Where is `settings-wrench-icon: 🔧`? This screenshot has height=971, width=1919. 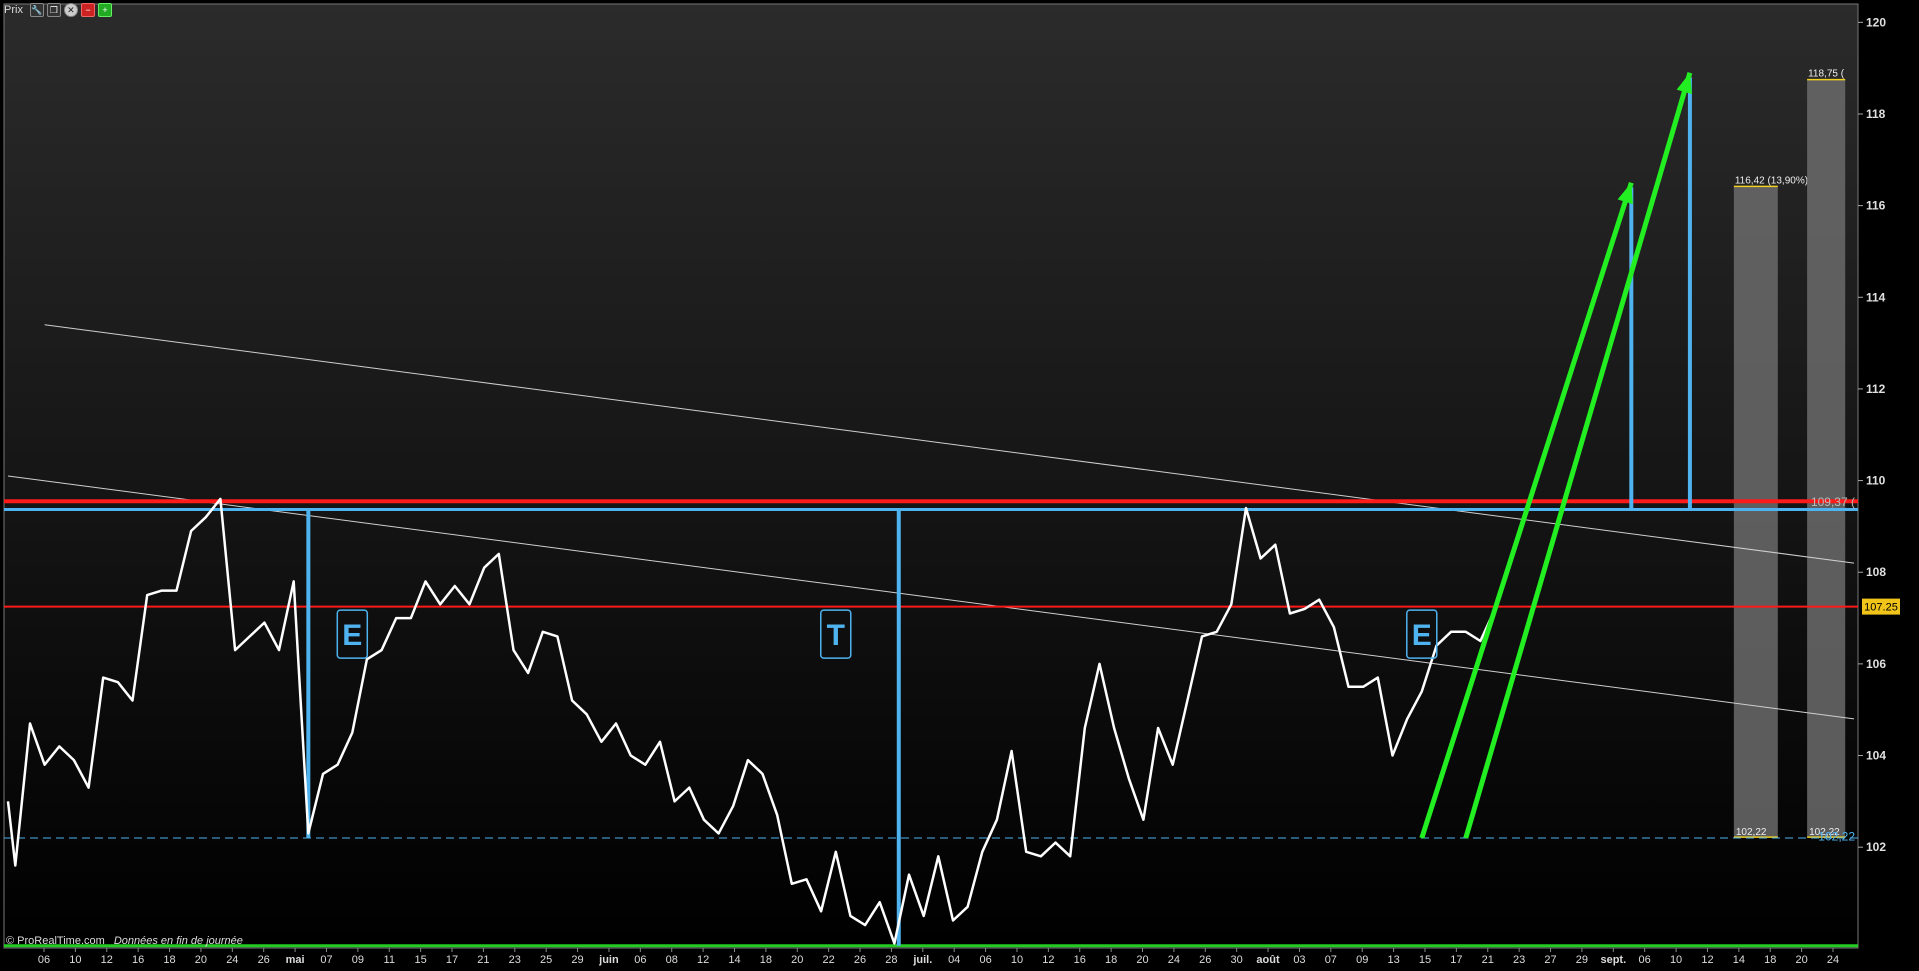 settings-wrench-icon: 🔧 is located at coordinates (36, 10).